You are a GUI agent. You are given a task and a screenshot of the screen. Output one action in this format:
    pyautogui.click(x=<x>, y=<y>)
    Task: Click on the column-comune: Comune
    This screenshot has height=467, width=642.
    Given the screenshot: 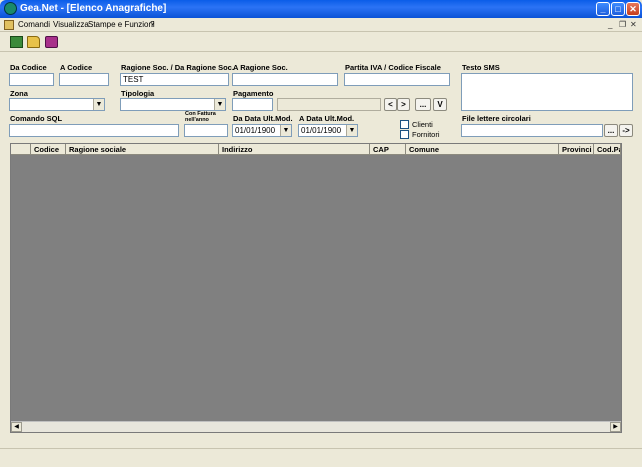 What is the action you would take?
    pyautogui.click(x=482, y=149)
    